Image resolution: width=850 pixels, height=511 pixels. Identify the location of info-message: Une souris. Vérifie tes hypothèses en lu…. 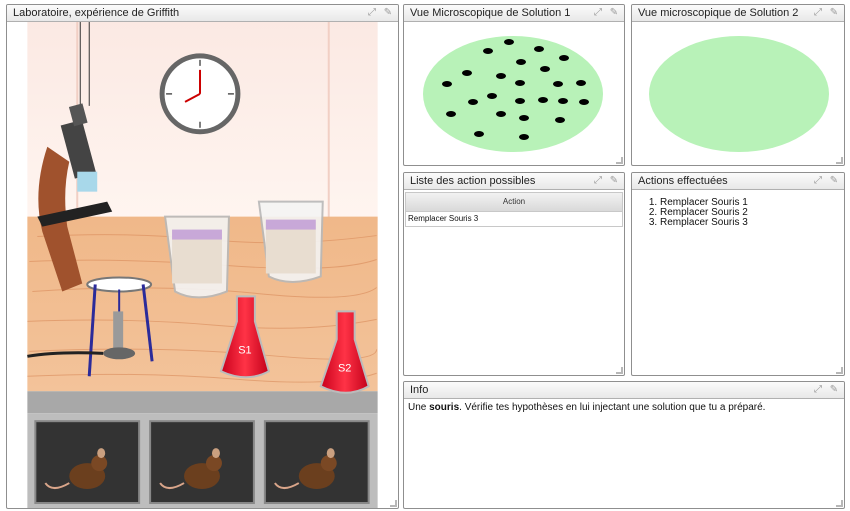
(624, 407).